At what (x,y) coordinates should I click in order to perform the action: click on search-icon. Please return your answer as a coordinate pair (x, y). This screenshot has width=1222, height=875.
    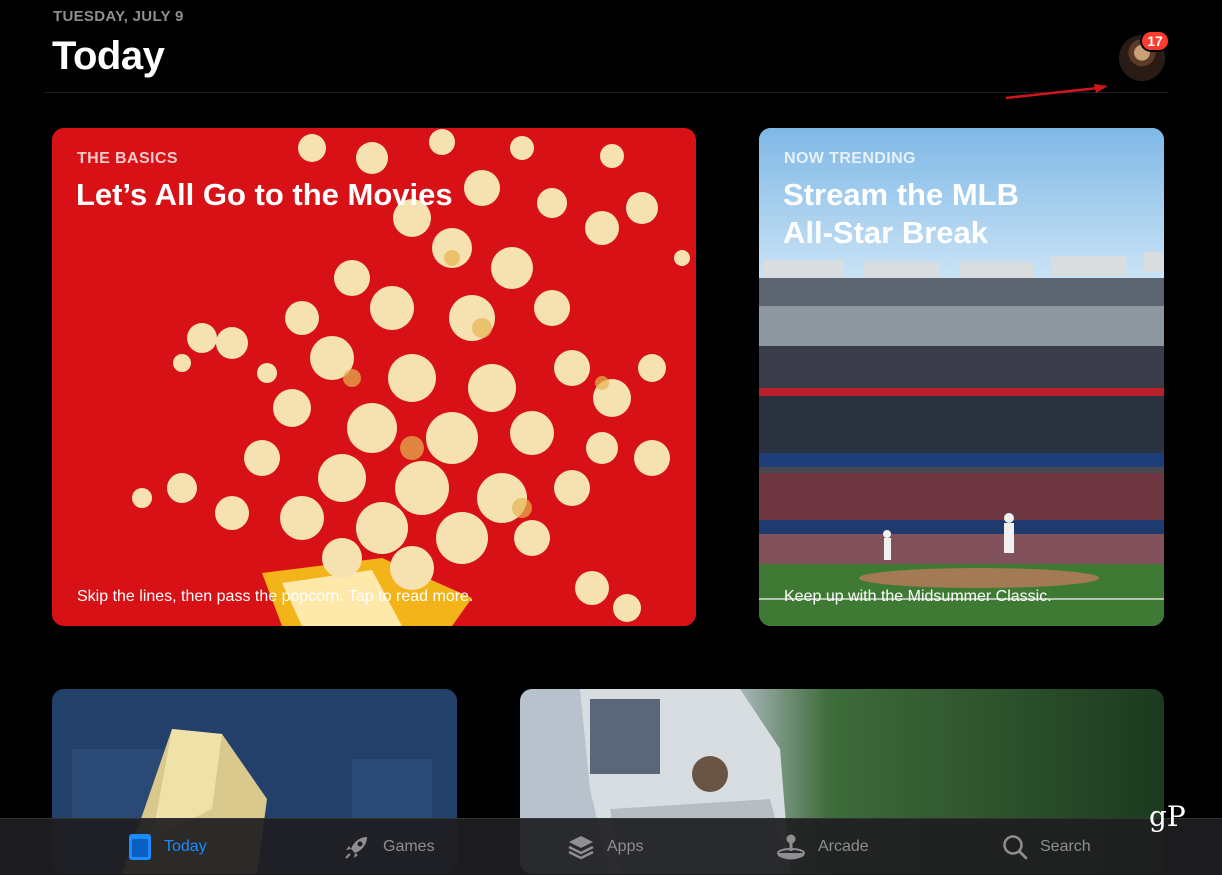
    Looking at the image, I should click on (1015, 847).